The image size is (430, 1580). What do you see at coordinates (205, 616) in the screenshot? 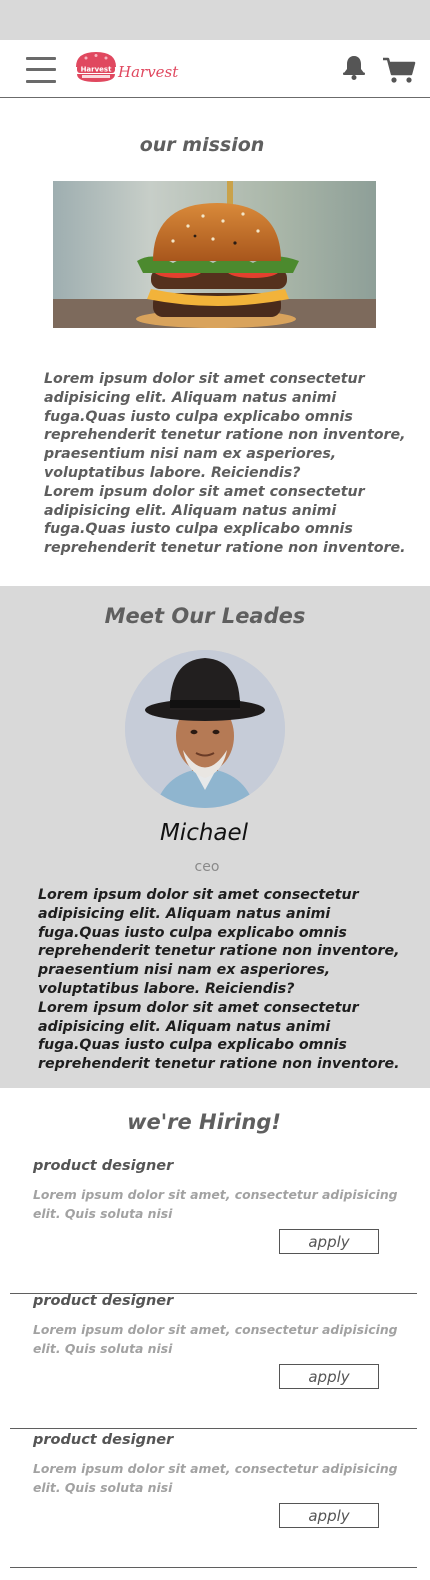
I see `leaders-title: Meet Our Leades` at bounding box center [205, 616].